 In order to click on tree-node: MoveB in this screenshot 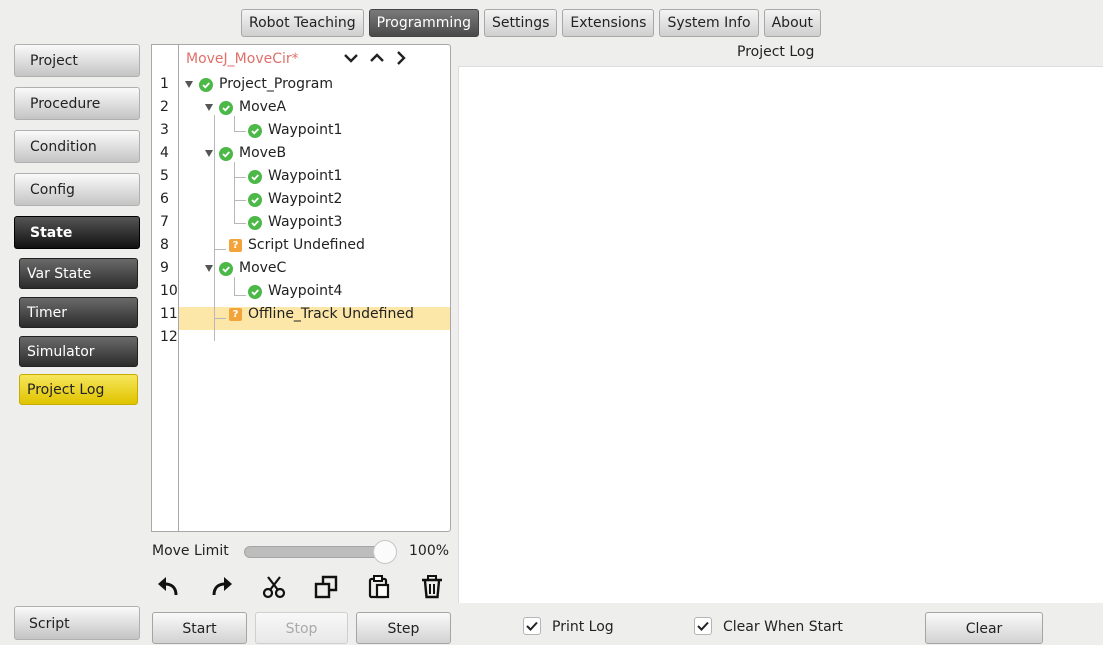, I will do `click(245, 153)`.